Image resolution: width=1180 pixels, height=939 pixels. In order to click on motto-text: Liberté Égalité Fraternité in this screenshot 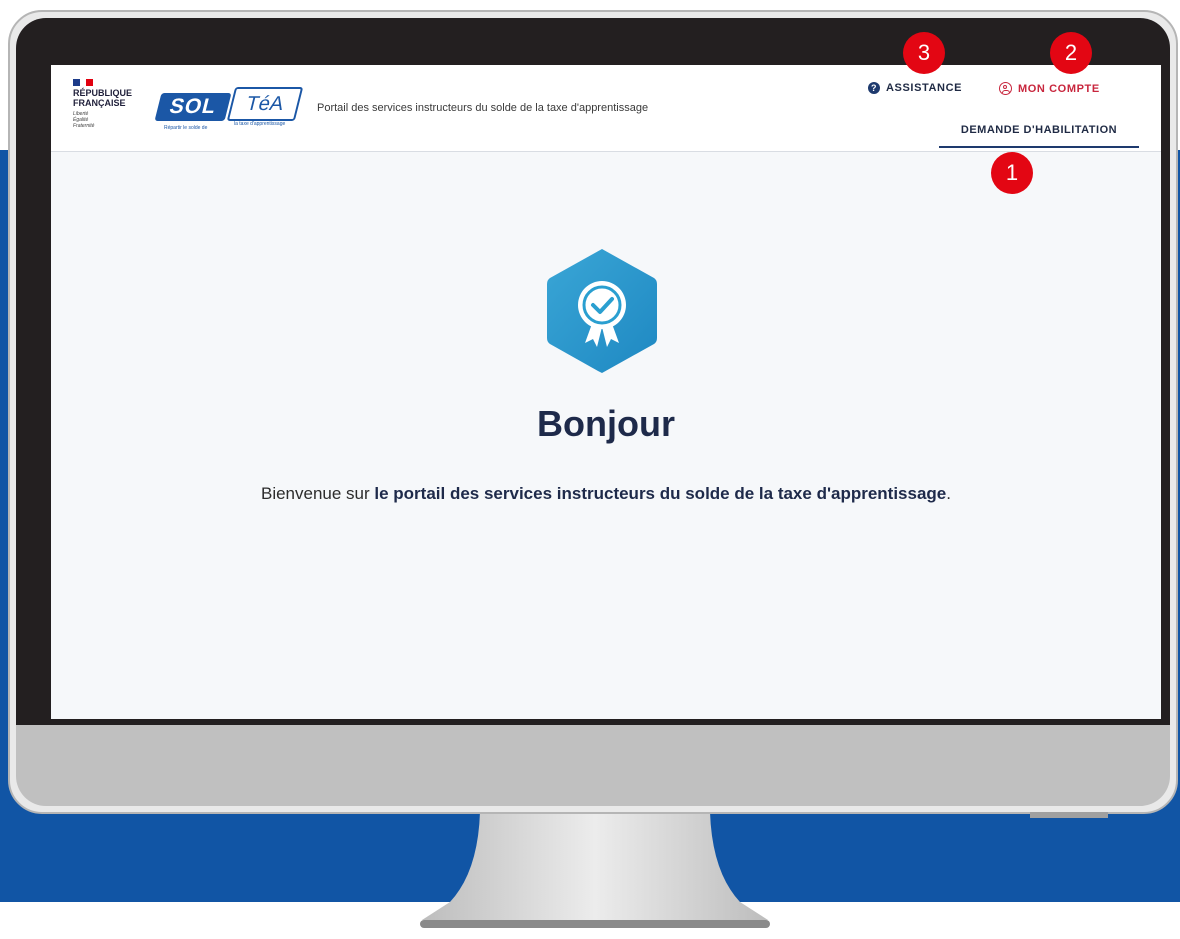, I will do `click(84, 120)`.